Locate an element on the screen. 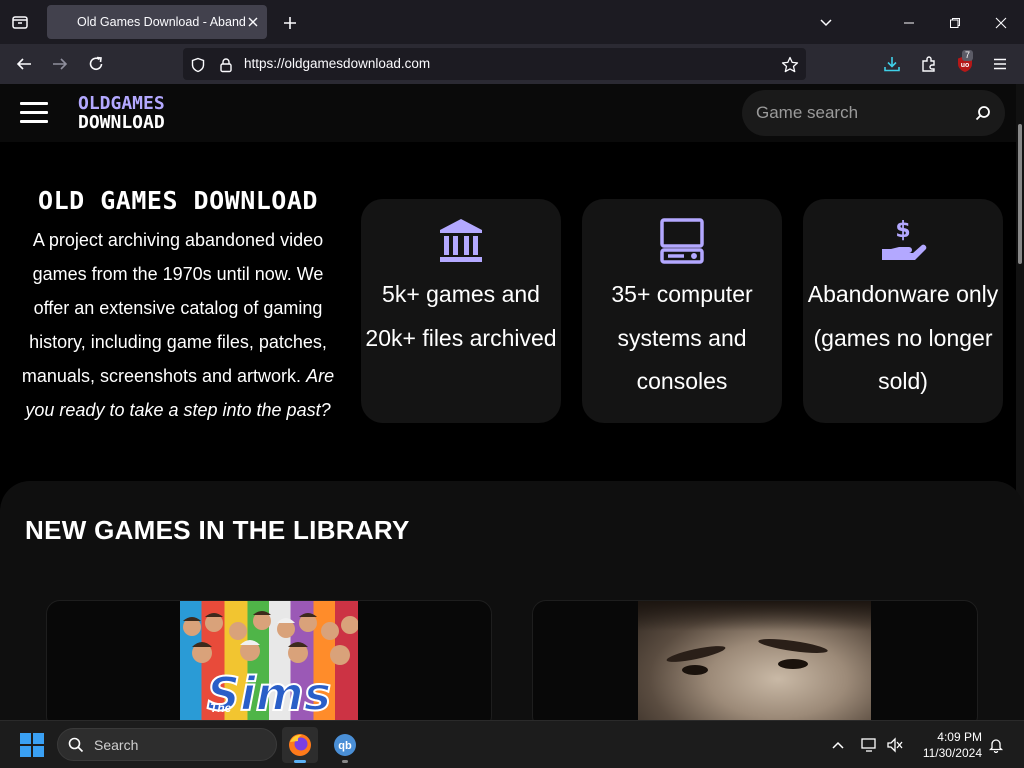  game-cover-image: Sims The is located at coordinates (269, 665).